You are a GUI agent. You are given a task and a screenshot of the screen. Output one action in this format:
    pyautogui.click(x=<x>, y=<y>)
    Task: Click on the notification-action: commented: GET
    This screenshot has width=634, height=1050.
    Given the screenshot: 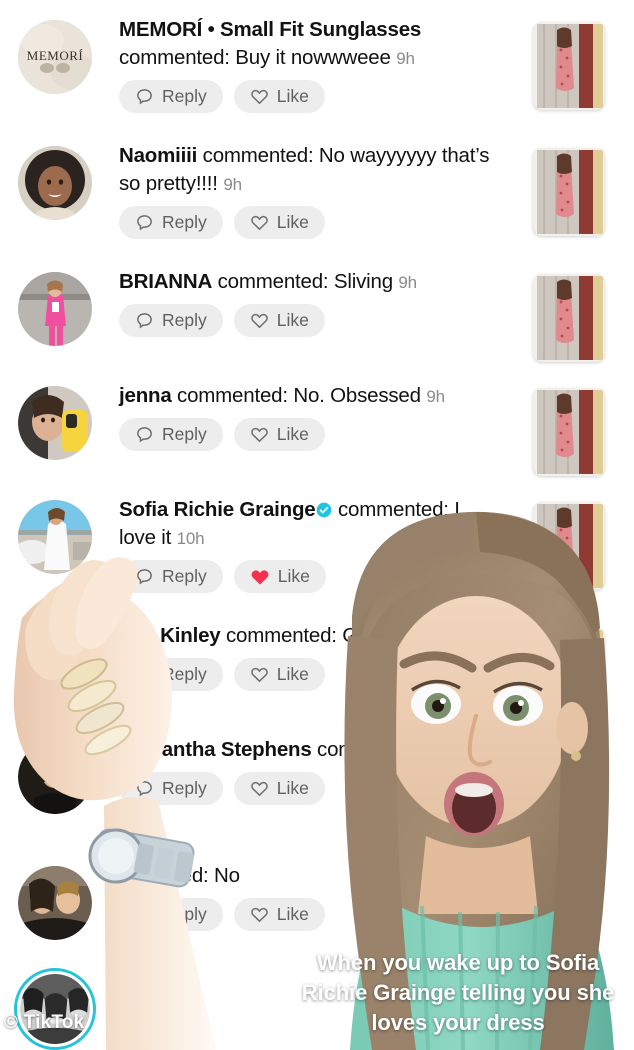 What is the action you would take?
    pyautogui.click(x=304, y=635)
    